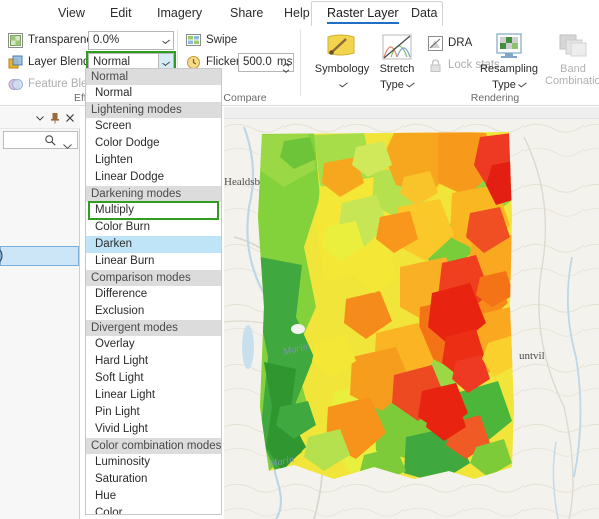  Describe the element at coordinates (242, 182) in the screenshot. I see `map-label-healdsburg: Healdsb` at that location.